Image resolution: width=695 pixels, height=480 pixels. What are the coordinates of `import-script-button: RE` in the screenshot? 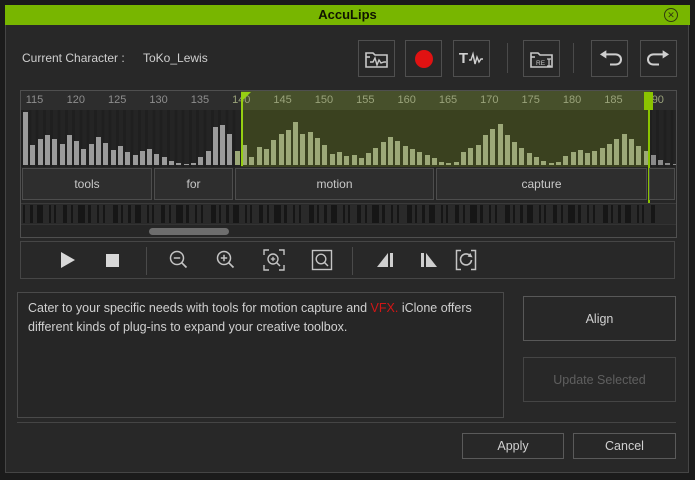 It's located at (541, 58).